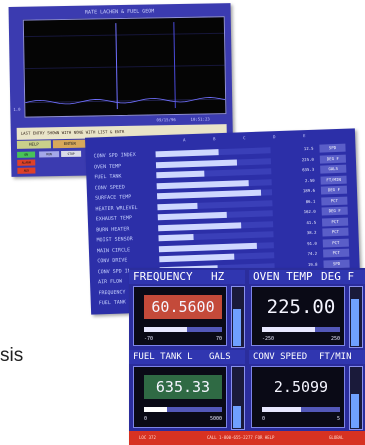  Describe the element at coordinates (174, 65) in the screenshot. I see `plot-marker` at that location.